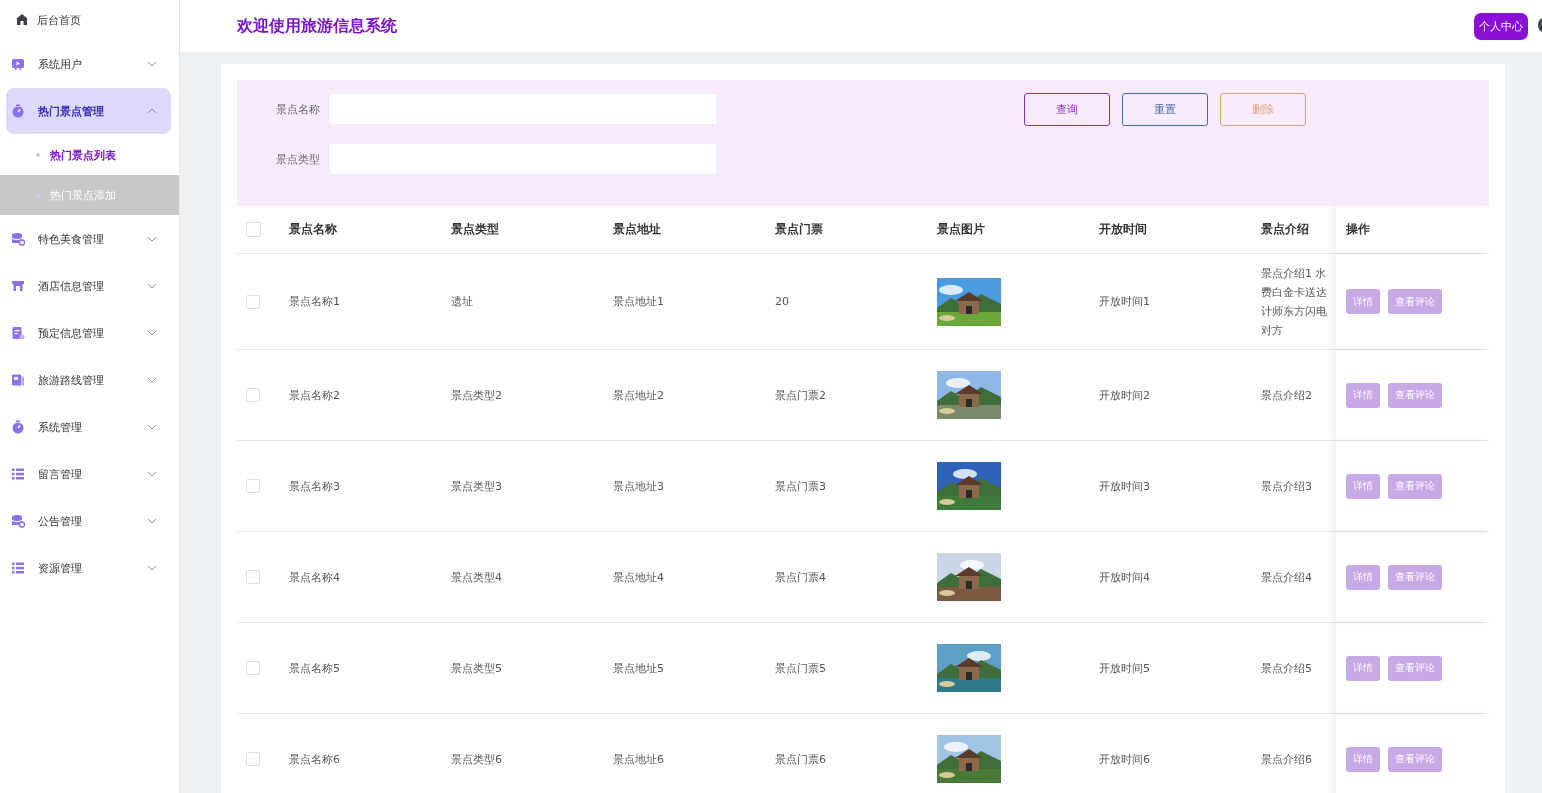  I want to click on reset-button: 重置, so click(1165, 109).